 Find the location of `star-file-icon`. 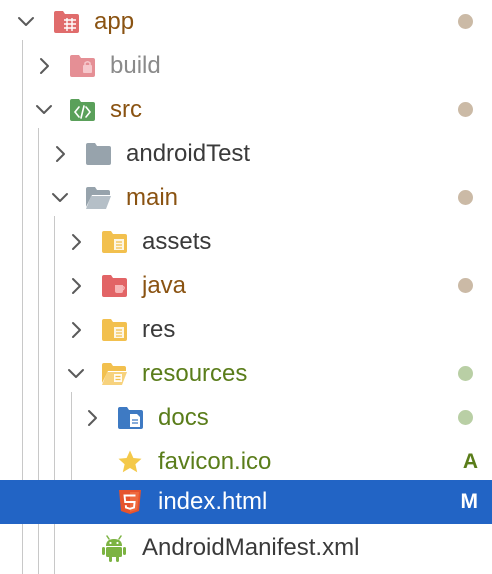

star-file-icon is located at coordinates (130, 462).